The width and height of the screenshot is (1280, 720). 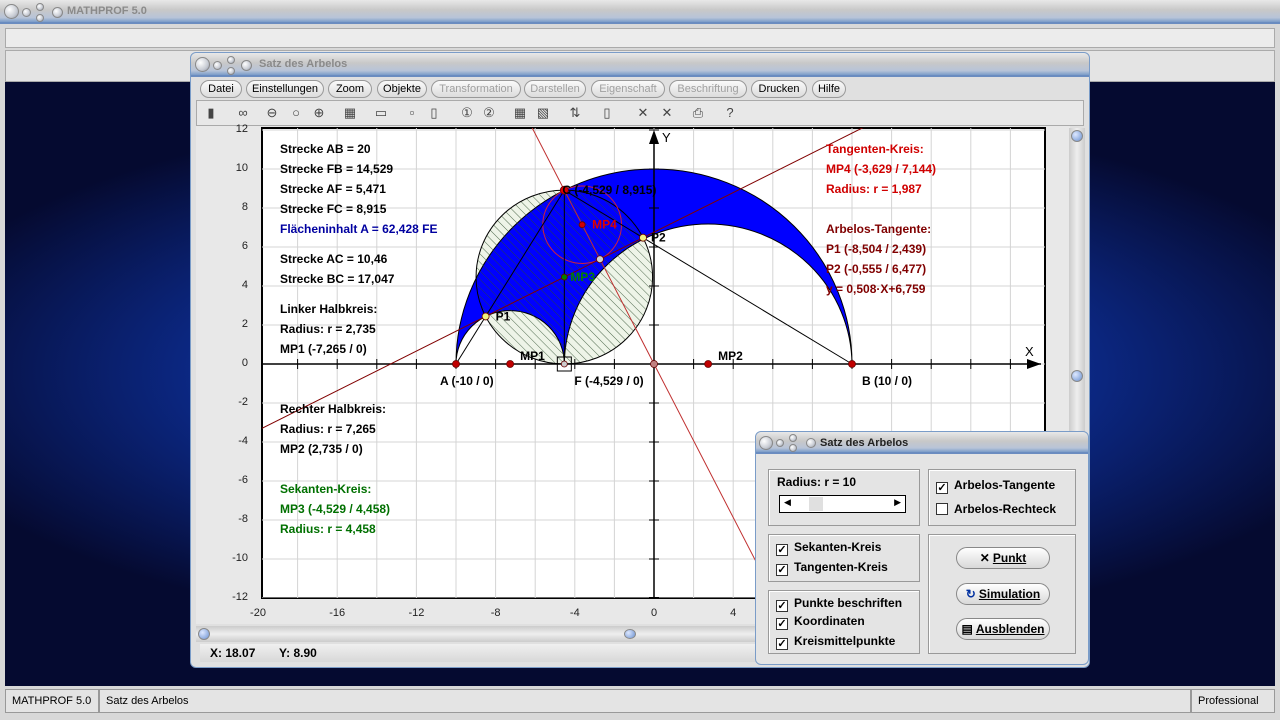 What do you see at coordinates (1003, 558) in the screenshot?
I see `punkt-button: ✕ Punkt` at bounding box center [1003, 558].